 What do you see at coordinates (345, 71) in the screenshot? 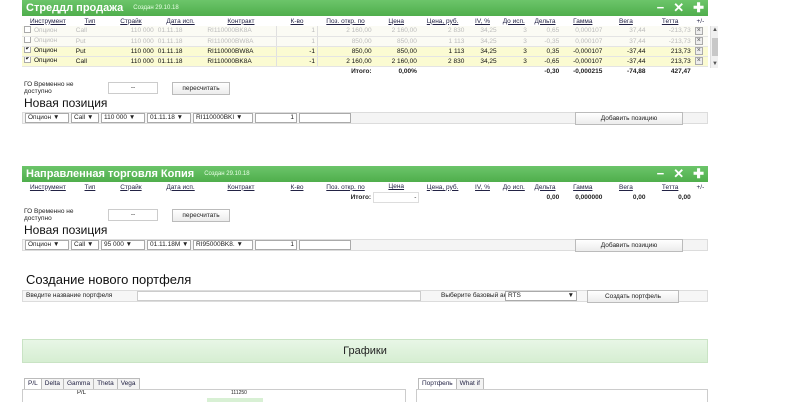
I see `total-label: Итого:` at bounding box center [345, 71].